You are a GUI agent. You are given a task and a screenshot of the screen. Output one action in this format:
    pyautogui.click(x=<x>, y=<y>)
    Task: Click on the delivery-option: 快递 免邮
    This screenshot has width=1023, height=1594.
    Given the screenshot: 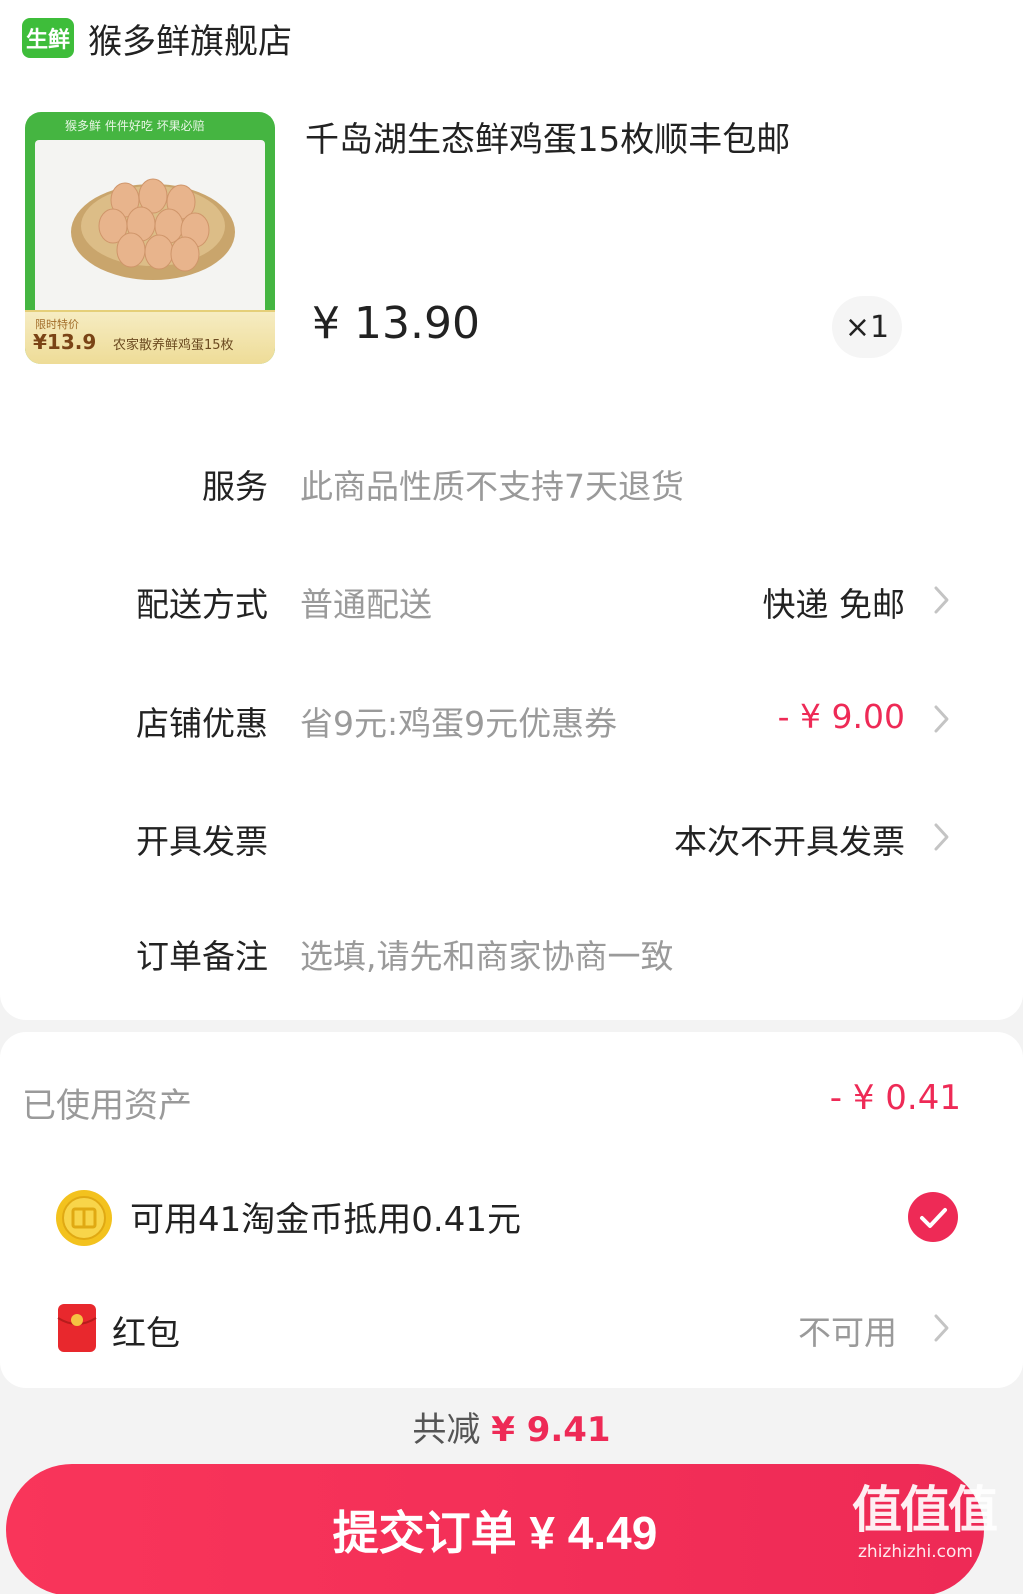 What is the action you would take?
    pyautogui.click(x=834, y=602)
    